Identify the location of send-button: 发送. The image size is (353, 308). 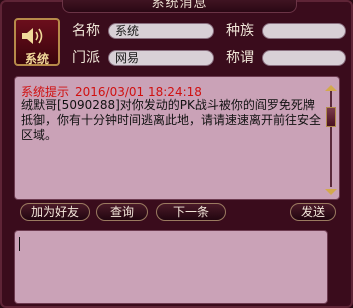
(313, 212).